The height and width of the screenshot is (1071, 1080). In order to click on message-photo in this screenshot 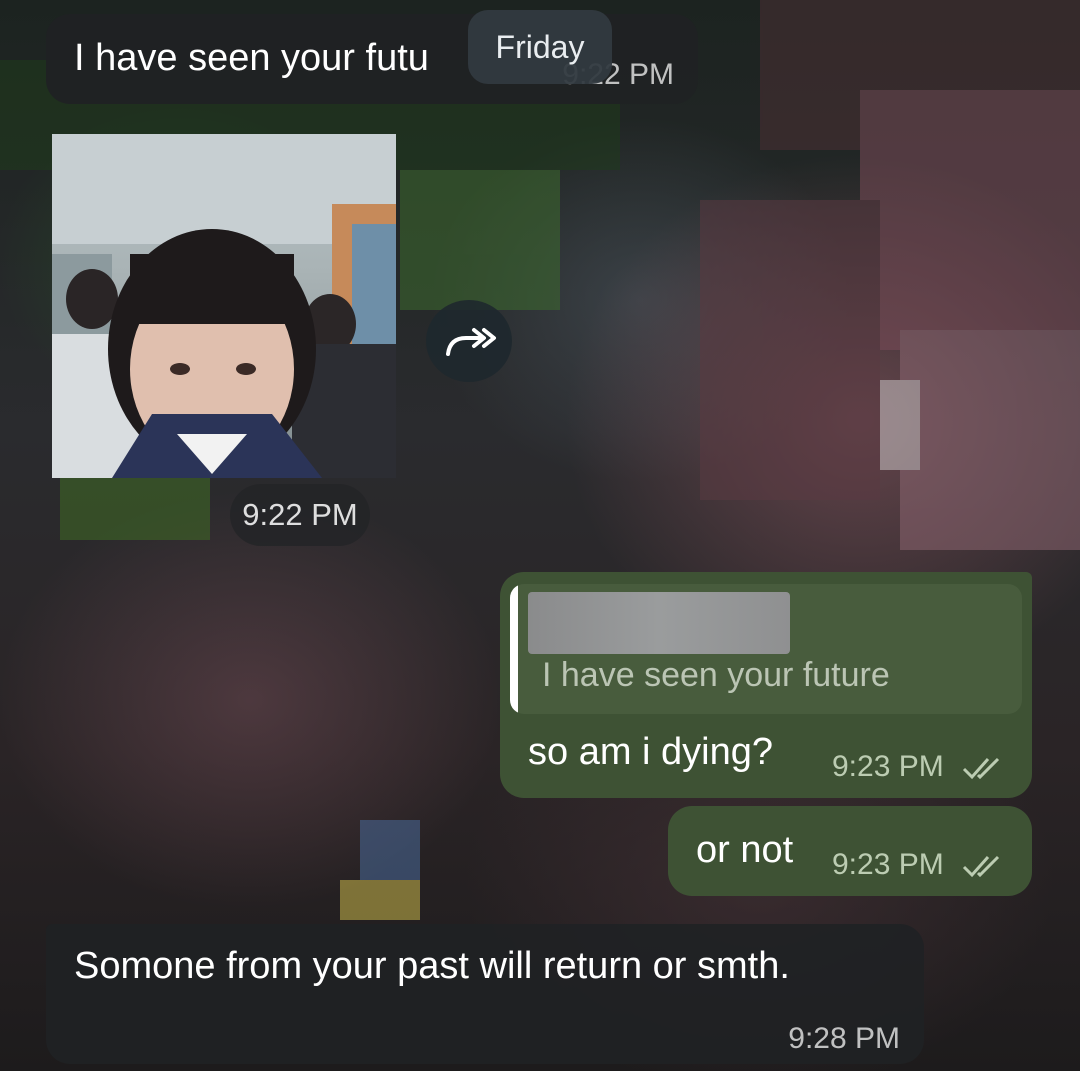, I will do `click(224, 306)`.